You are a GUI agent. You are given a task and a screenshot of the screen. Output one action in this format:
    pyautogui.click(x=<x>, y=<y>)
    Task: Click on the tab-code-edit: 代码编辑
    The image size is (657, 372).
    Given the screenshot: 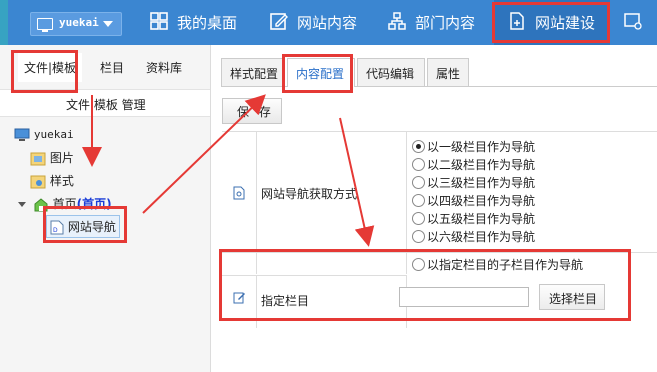 What is the action you would take?
    pyautogui.click(x=391, y=72)
    